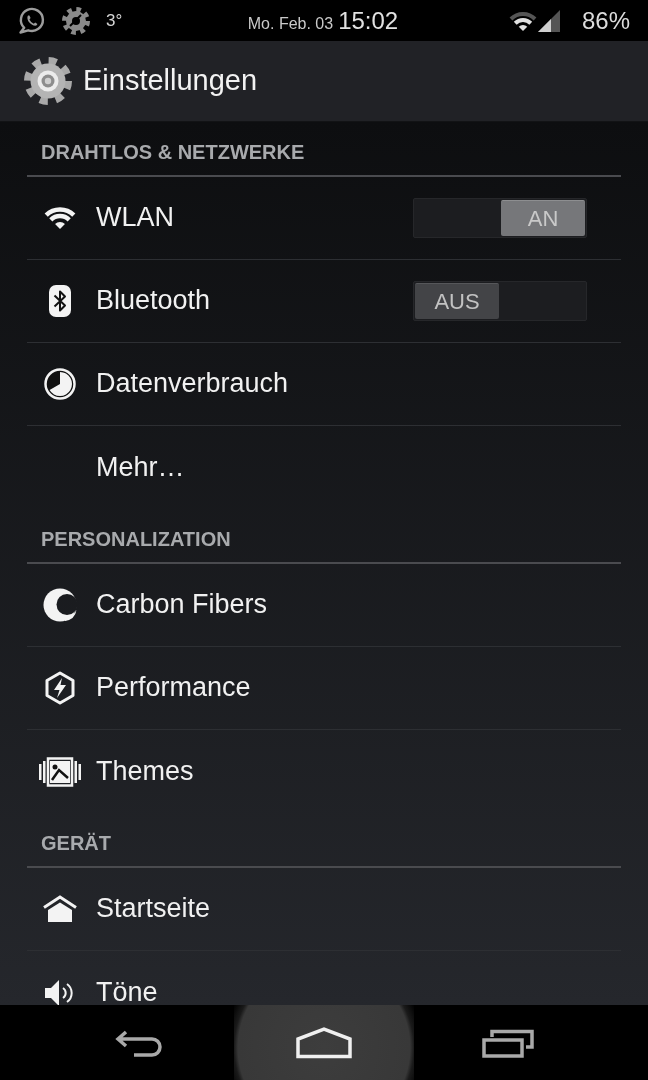 This screenshot has width=648, height=1080. I want to click on picture-icon, so click(60, 771).